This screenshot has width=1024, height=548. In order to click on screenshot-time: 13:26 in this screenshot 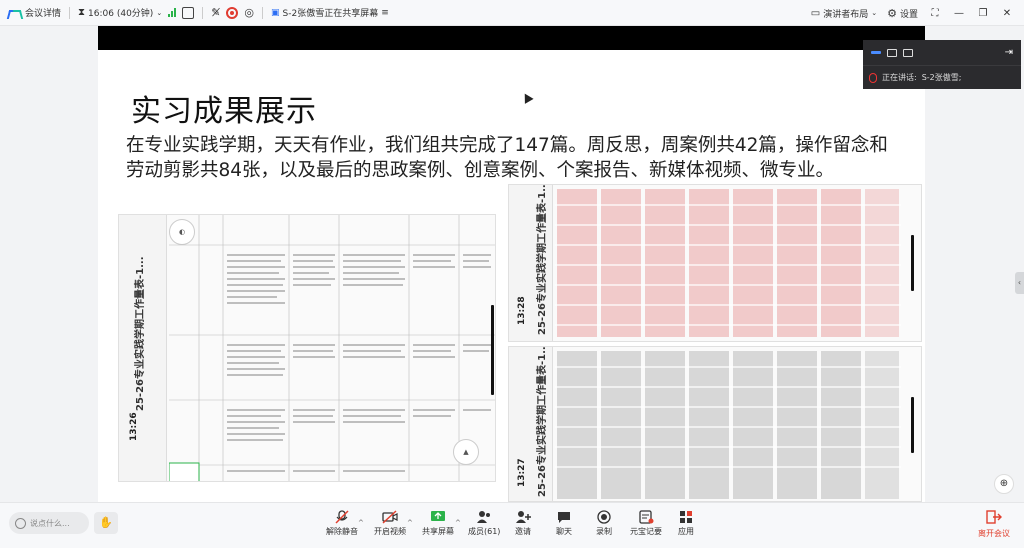, I will do `click(134, 426)`.